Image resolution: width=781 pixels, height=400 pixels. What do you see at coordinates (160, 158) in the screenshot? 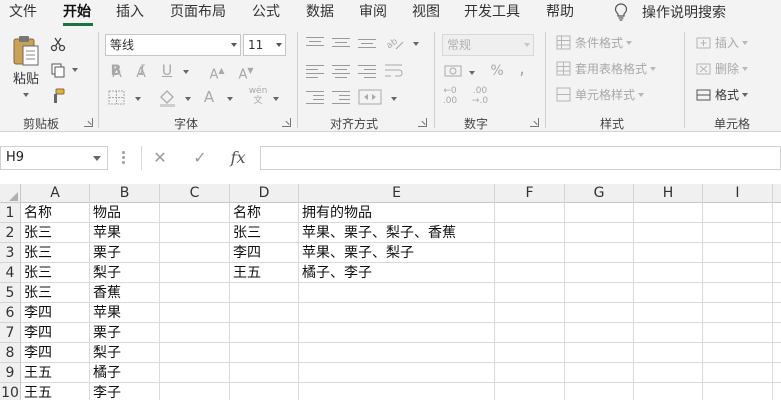
I see `cancel-icon: ✕` at bounding box center [160, 158].